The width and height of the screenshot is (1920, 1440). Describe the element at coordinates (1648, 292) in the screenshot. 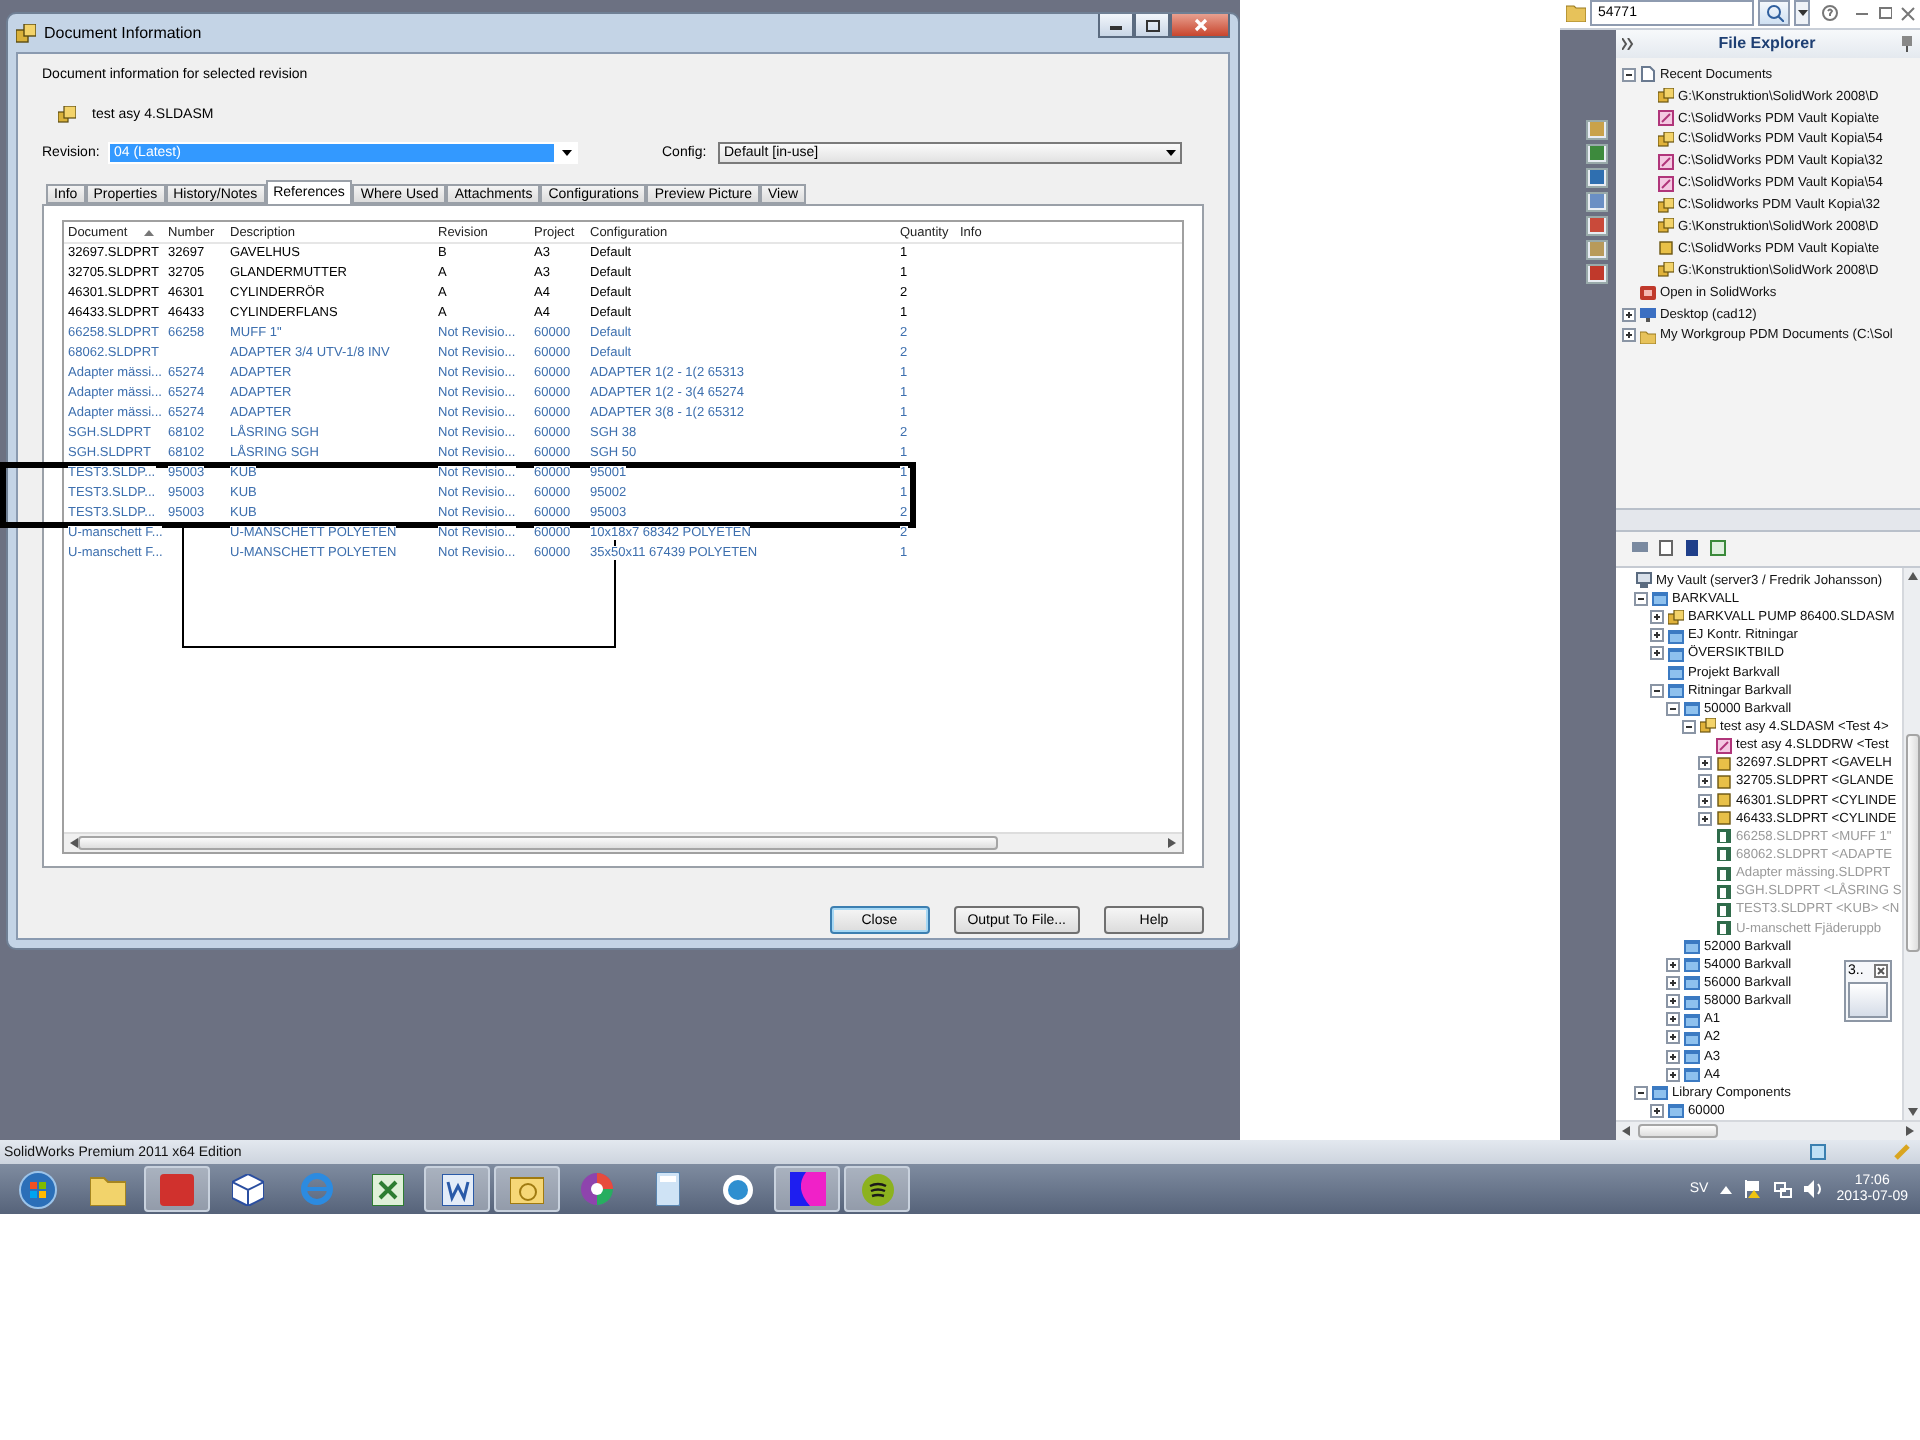

I see `open-file-icon` at that location.